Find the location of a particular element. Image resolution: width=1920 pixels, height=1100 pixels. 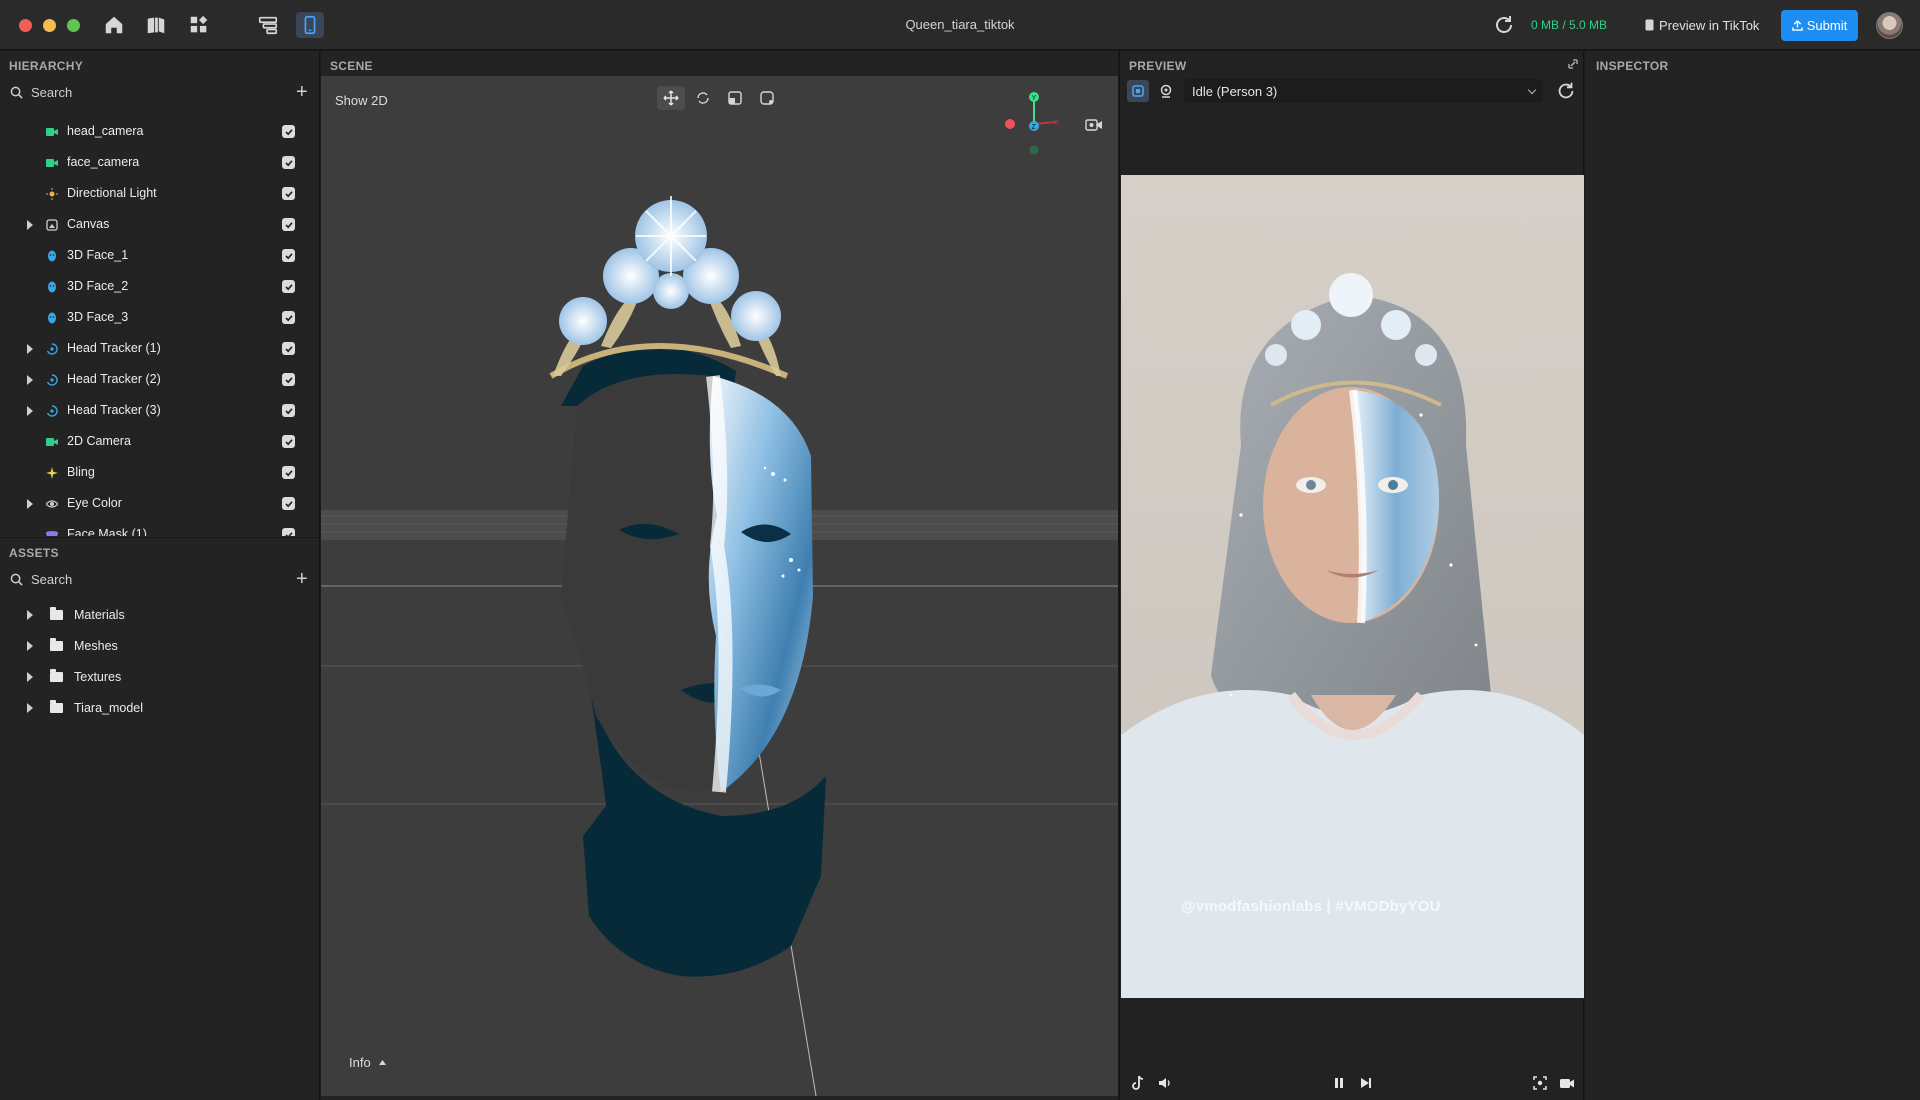

scene-label: SCENE is located at coordinates (351, 66).